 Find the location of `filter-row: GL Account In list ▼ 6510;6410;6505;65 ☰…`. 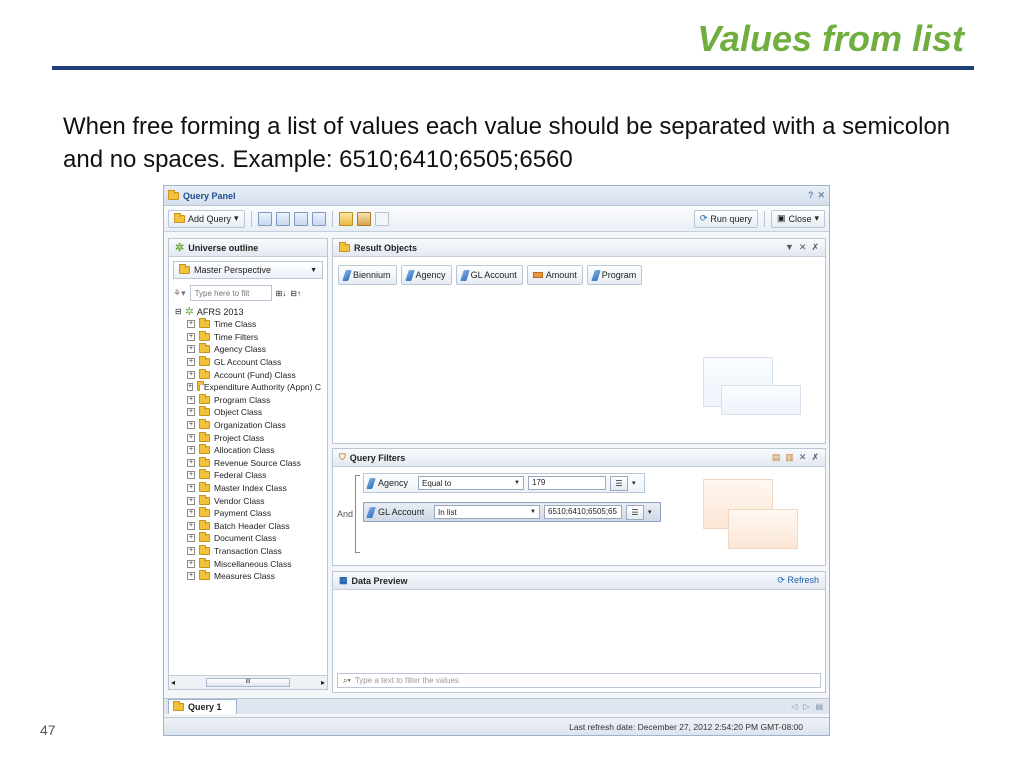

filter-row: GL Account In list ▼ 6510;6410;6505;65 ☰… is located at coordinates (512, 512).